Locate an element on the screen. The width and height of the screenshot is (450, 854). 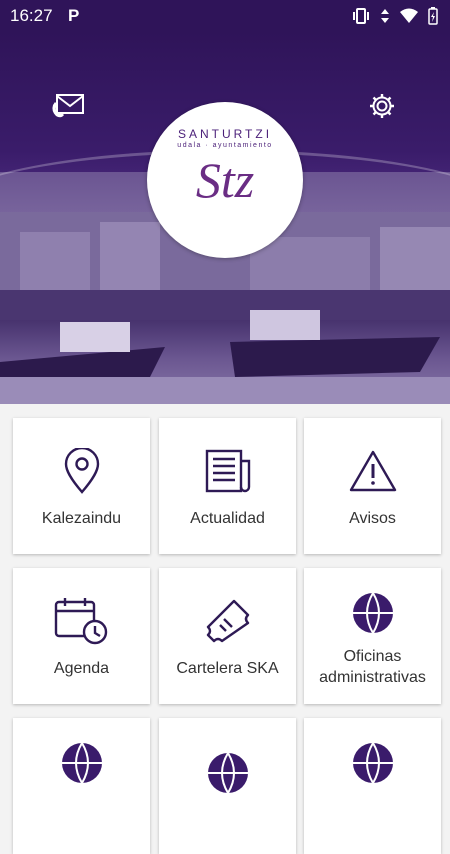
tile-oficinas-administrativas: Oficinas administrativas is located at coordinates (372, 636).